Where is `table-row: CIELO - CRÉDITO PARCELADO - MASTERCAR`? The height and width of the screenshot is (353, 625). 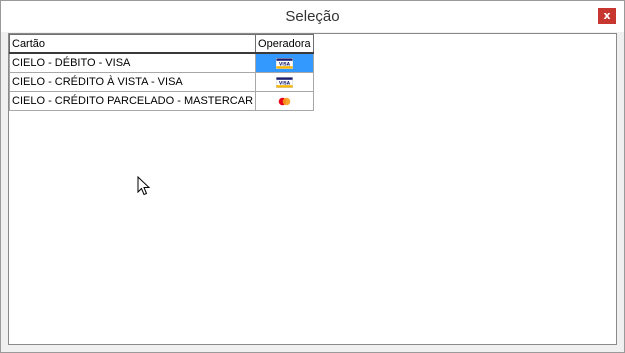 table-row: CIELO - CRÉDITO PARCELADO - MASTERCAR is located at coordinates (161, 101).